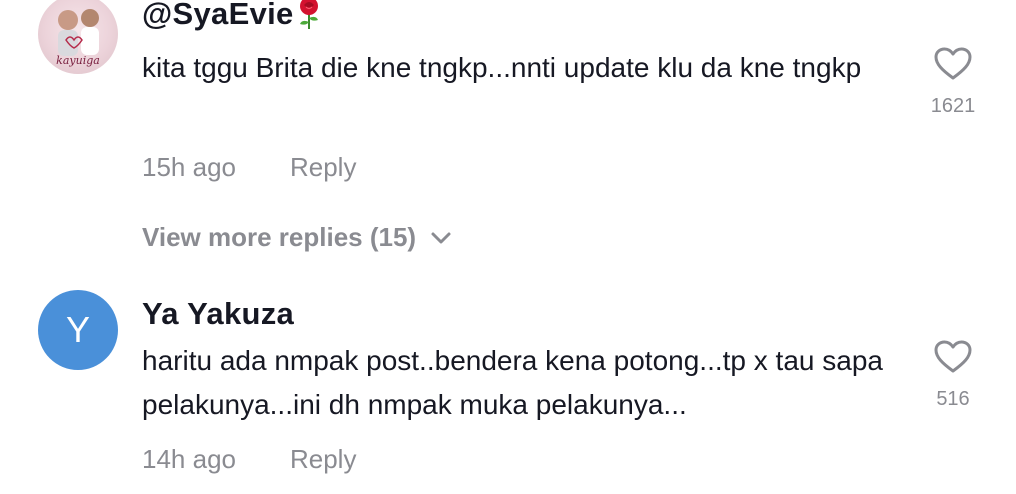 The width and height of the screenshot is (1016, 494). I want to click on like-count: 1621, so click(953, 106).